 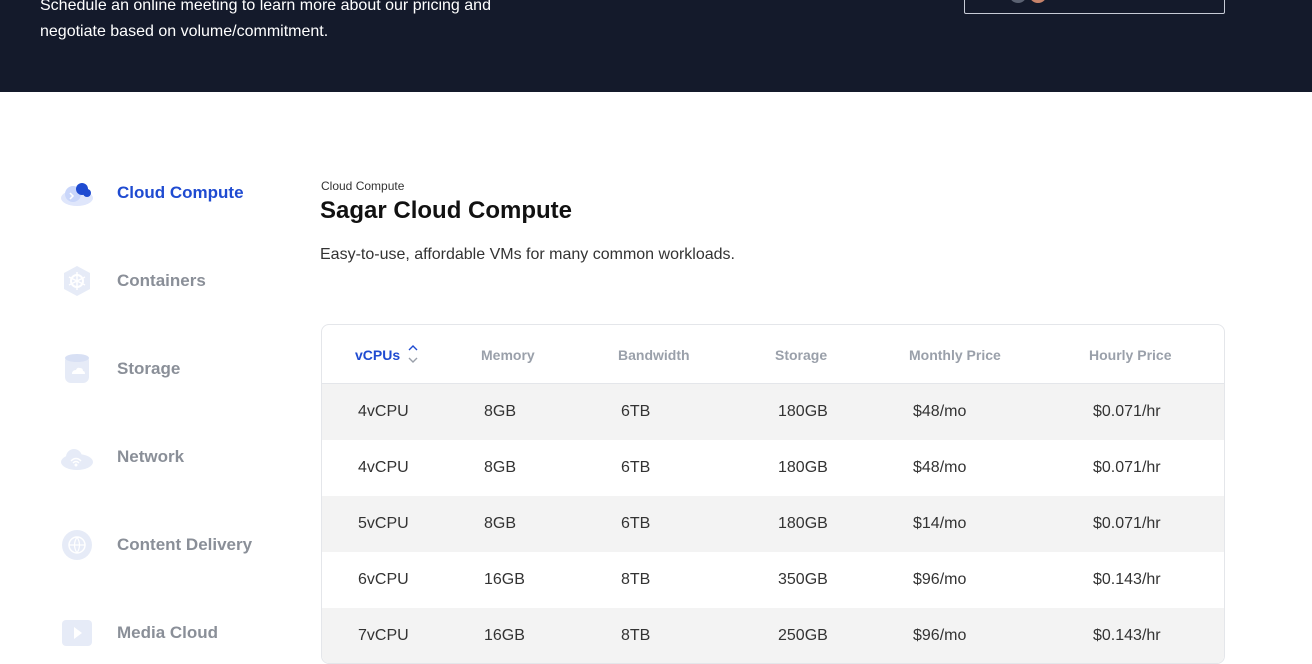 I want to click on sidebar-item-cloud-compute: Cloud Compute, so click(x=175, y=193).